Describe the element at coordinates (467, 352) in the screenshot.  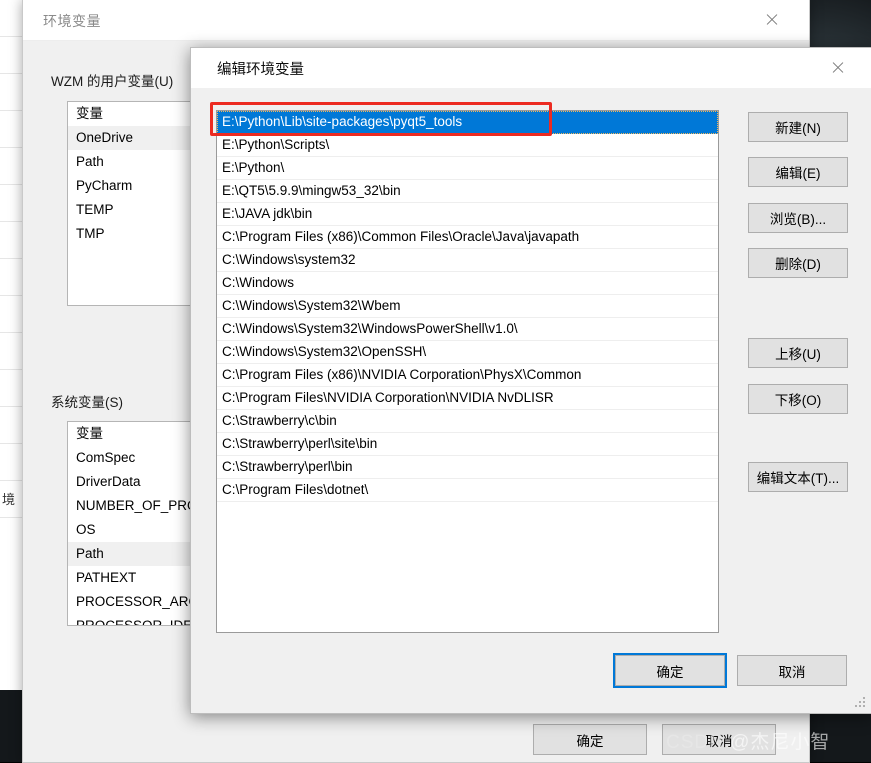
I see `list-item: C:\Windows\System32\OpenSSH\` at that location.